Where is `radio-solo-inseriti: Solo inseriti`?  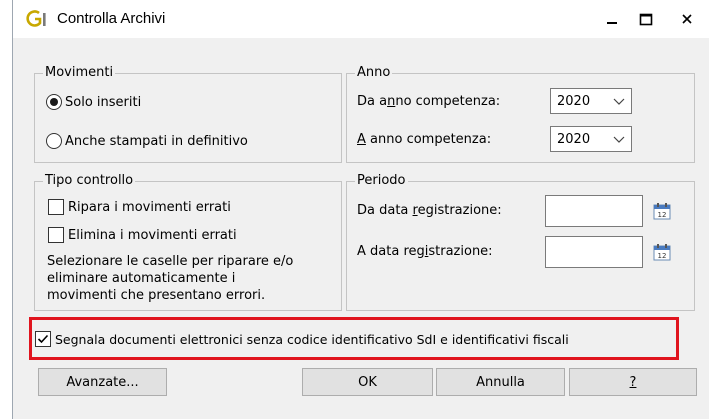 radio-solo-inseriti: Solo inseriti is located at coordinates (93, 102).